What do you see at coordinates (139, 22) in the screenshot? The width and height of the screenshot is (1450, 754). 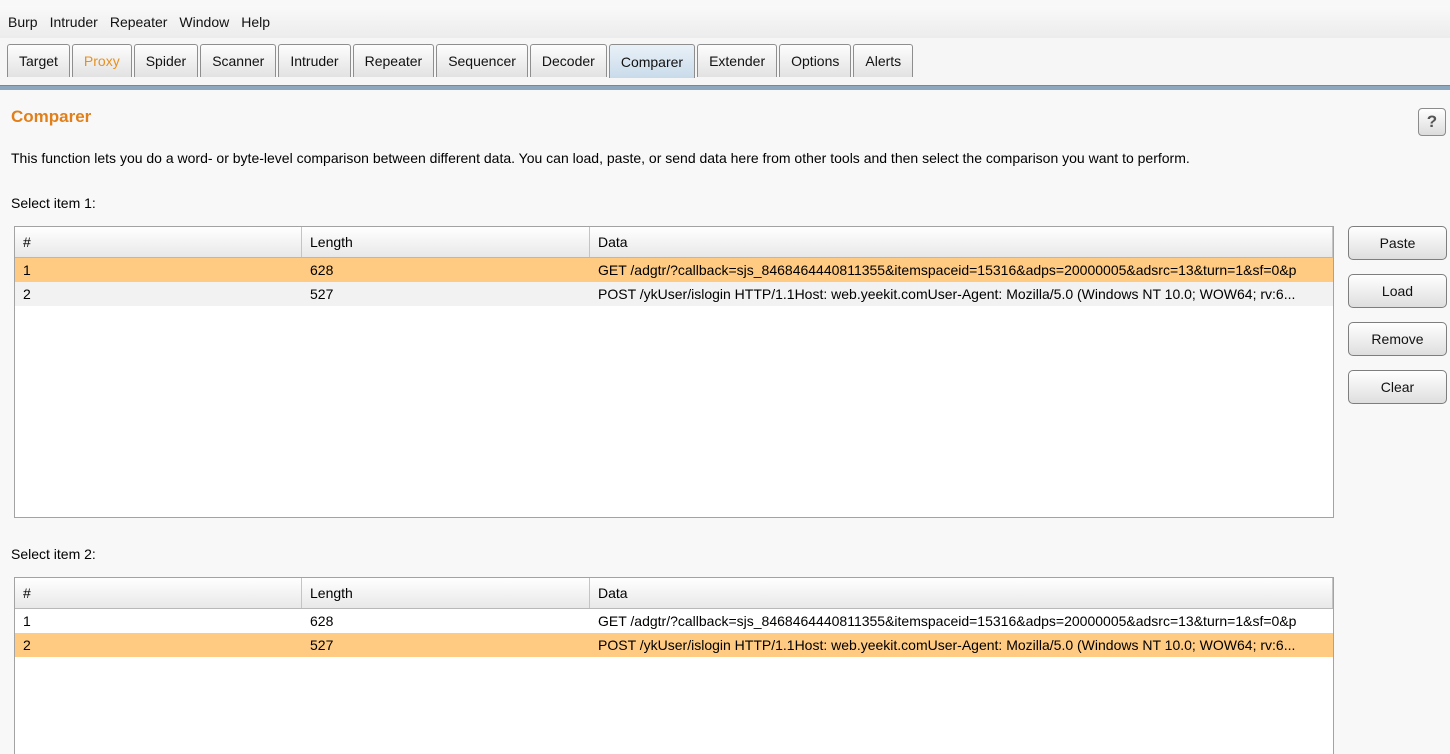 I see `menu-repeater: Repeater` at bounding box center [139, 22].